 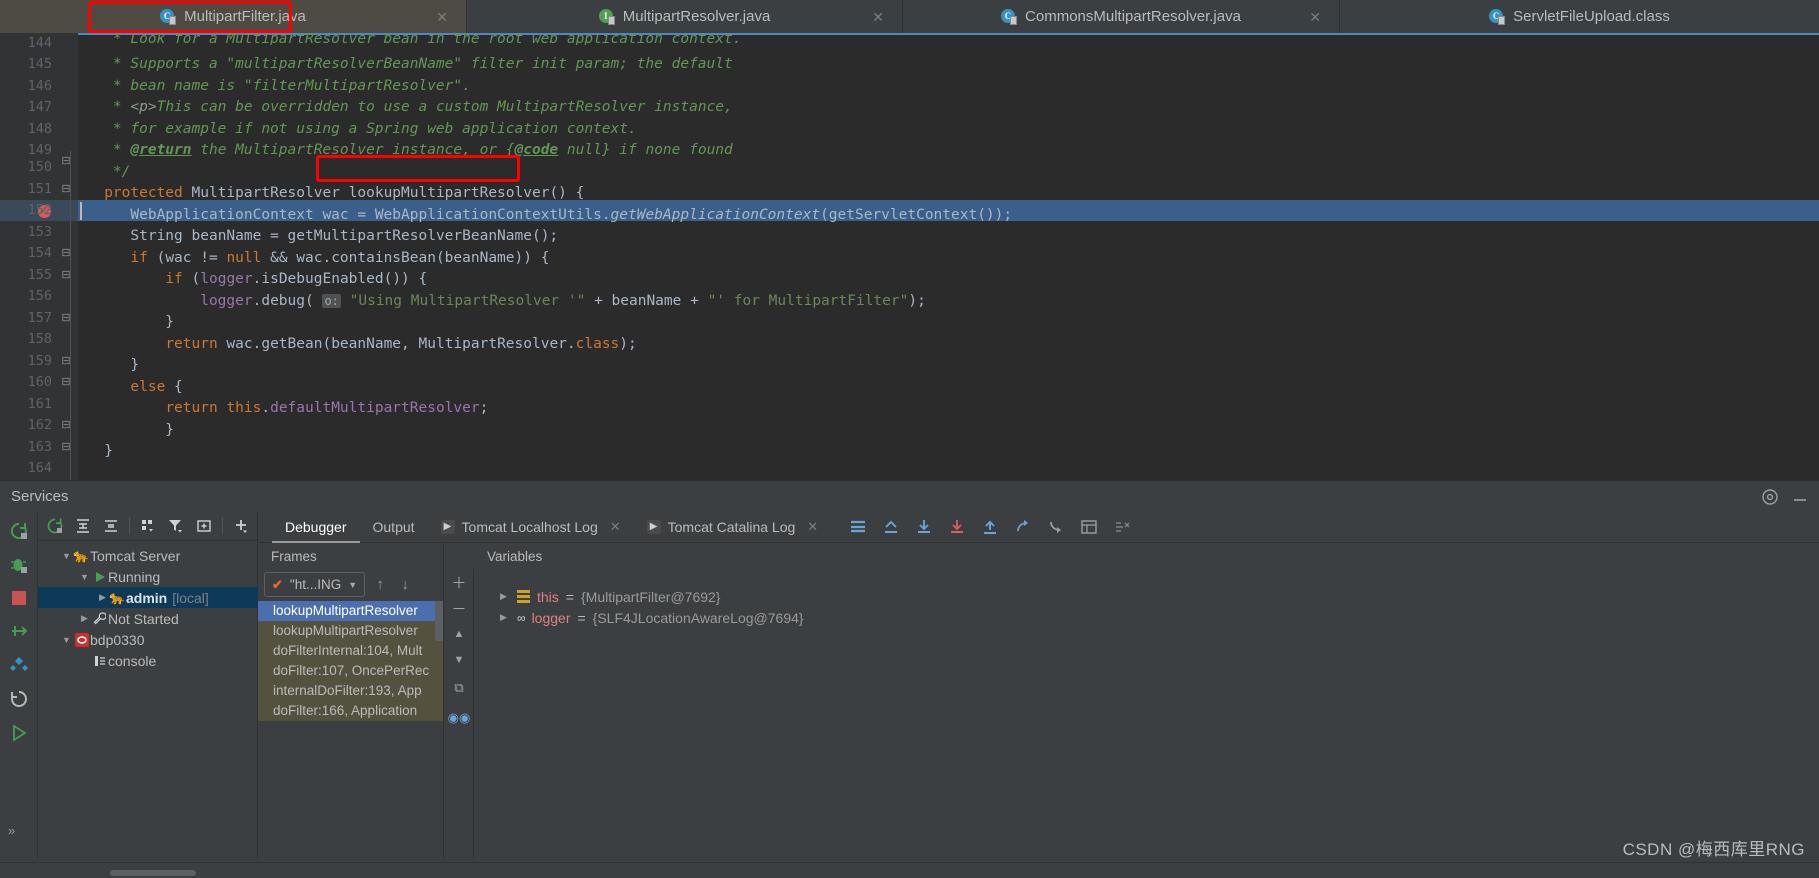 What do you see at coordinates (650, 596) in the screenshot?
I see `variable-value: {MultipartFilter@7692}` at bounding box center [650, 596].